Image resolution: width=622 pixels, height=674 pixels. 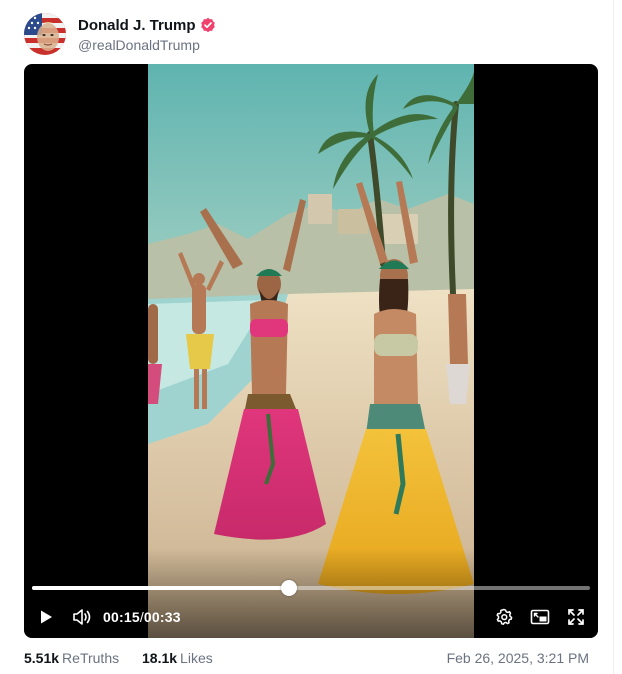 I want to click on retruths-count: 5.51k, so click(x=42, y=658).